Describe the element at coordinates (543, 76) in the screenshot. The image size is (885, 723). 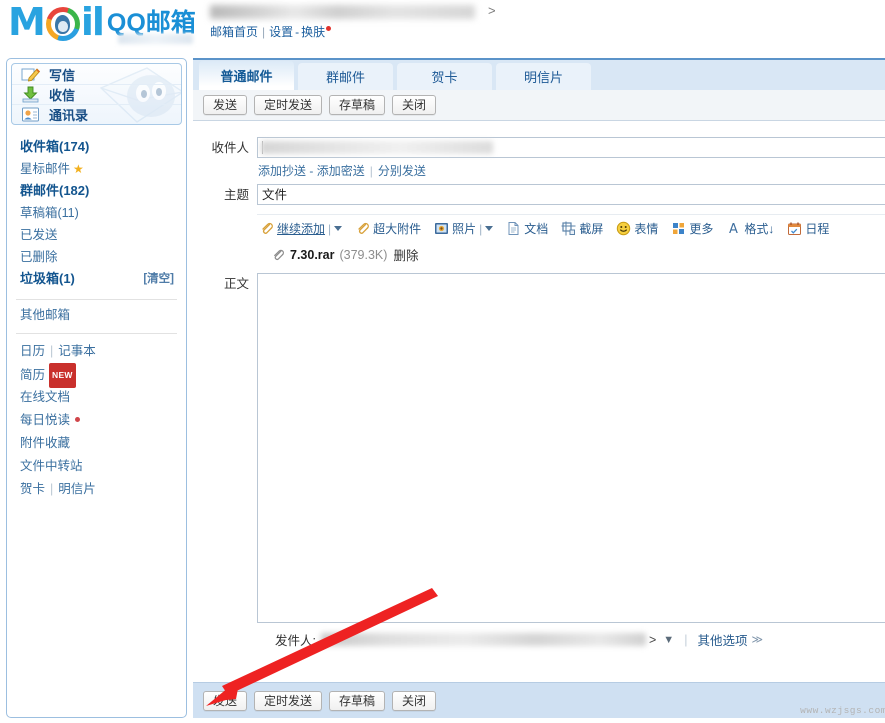
I see `tab-postcard: 明信片` at that location.